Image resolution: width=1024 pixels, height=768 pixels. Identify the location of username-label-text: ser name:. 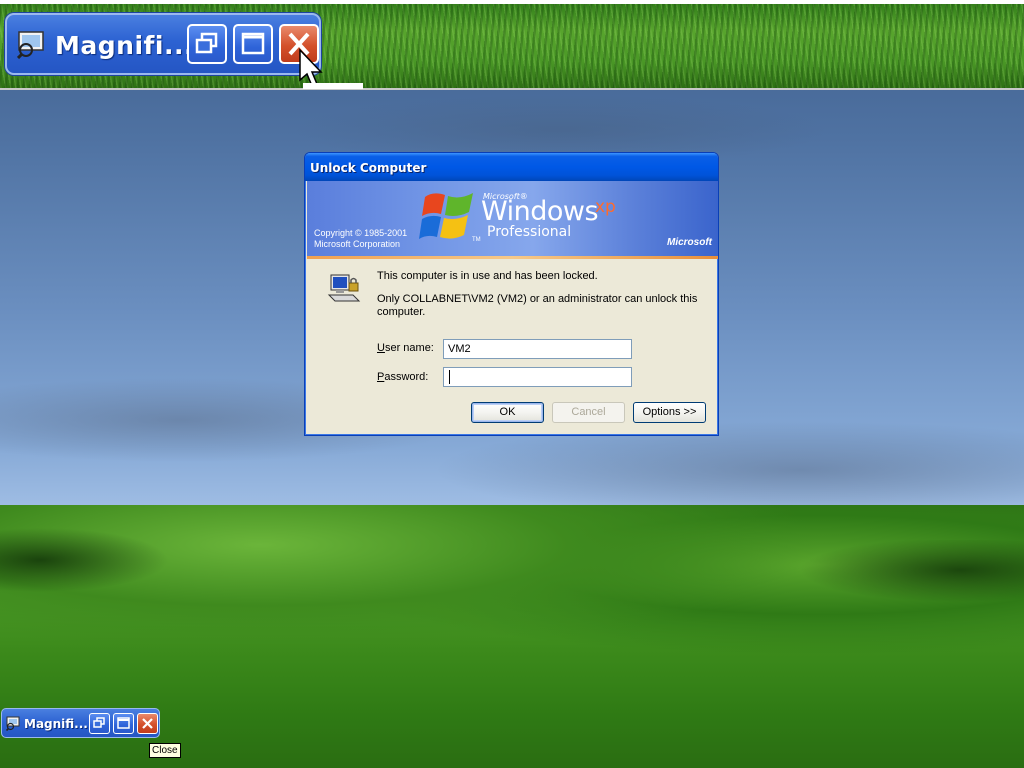
(409, 348).